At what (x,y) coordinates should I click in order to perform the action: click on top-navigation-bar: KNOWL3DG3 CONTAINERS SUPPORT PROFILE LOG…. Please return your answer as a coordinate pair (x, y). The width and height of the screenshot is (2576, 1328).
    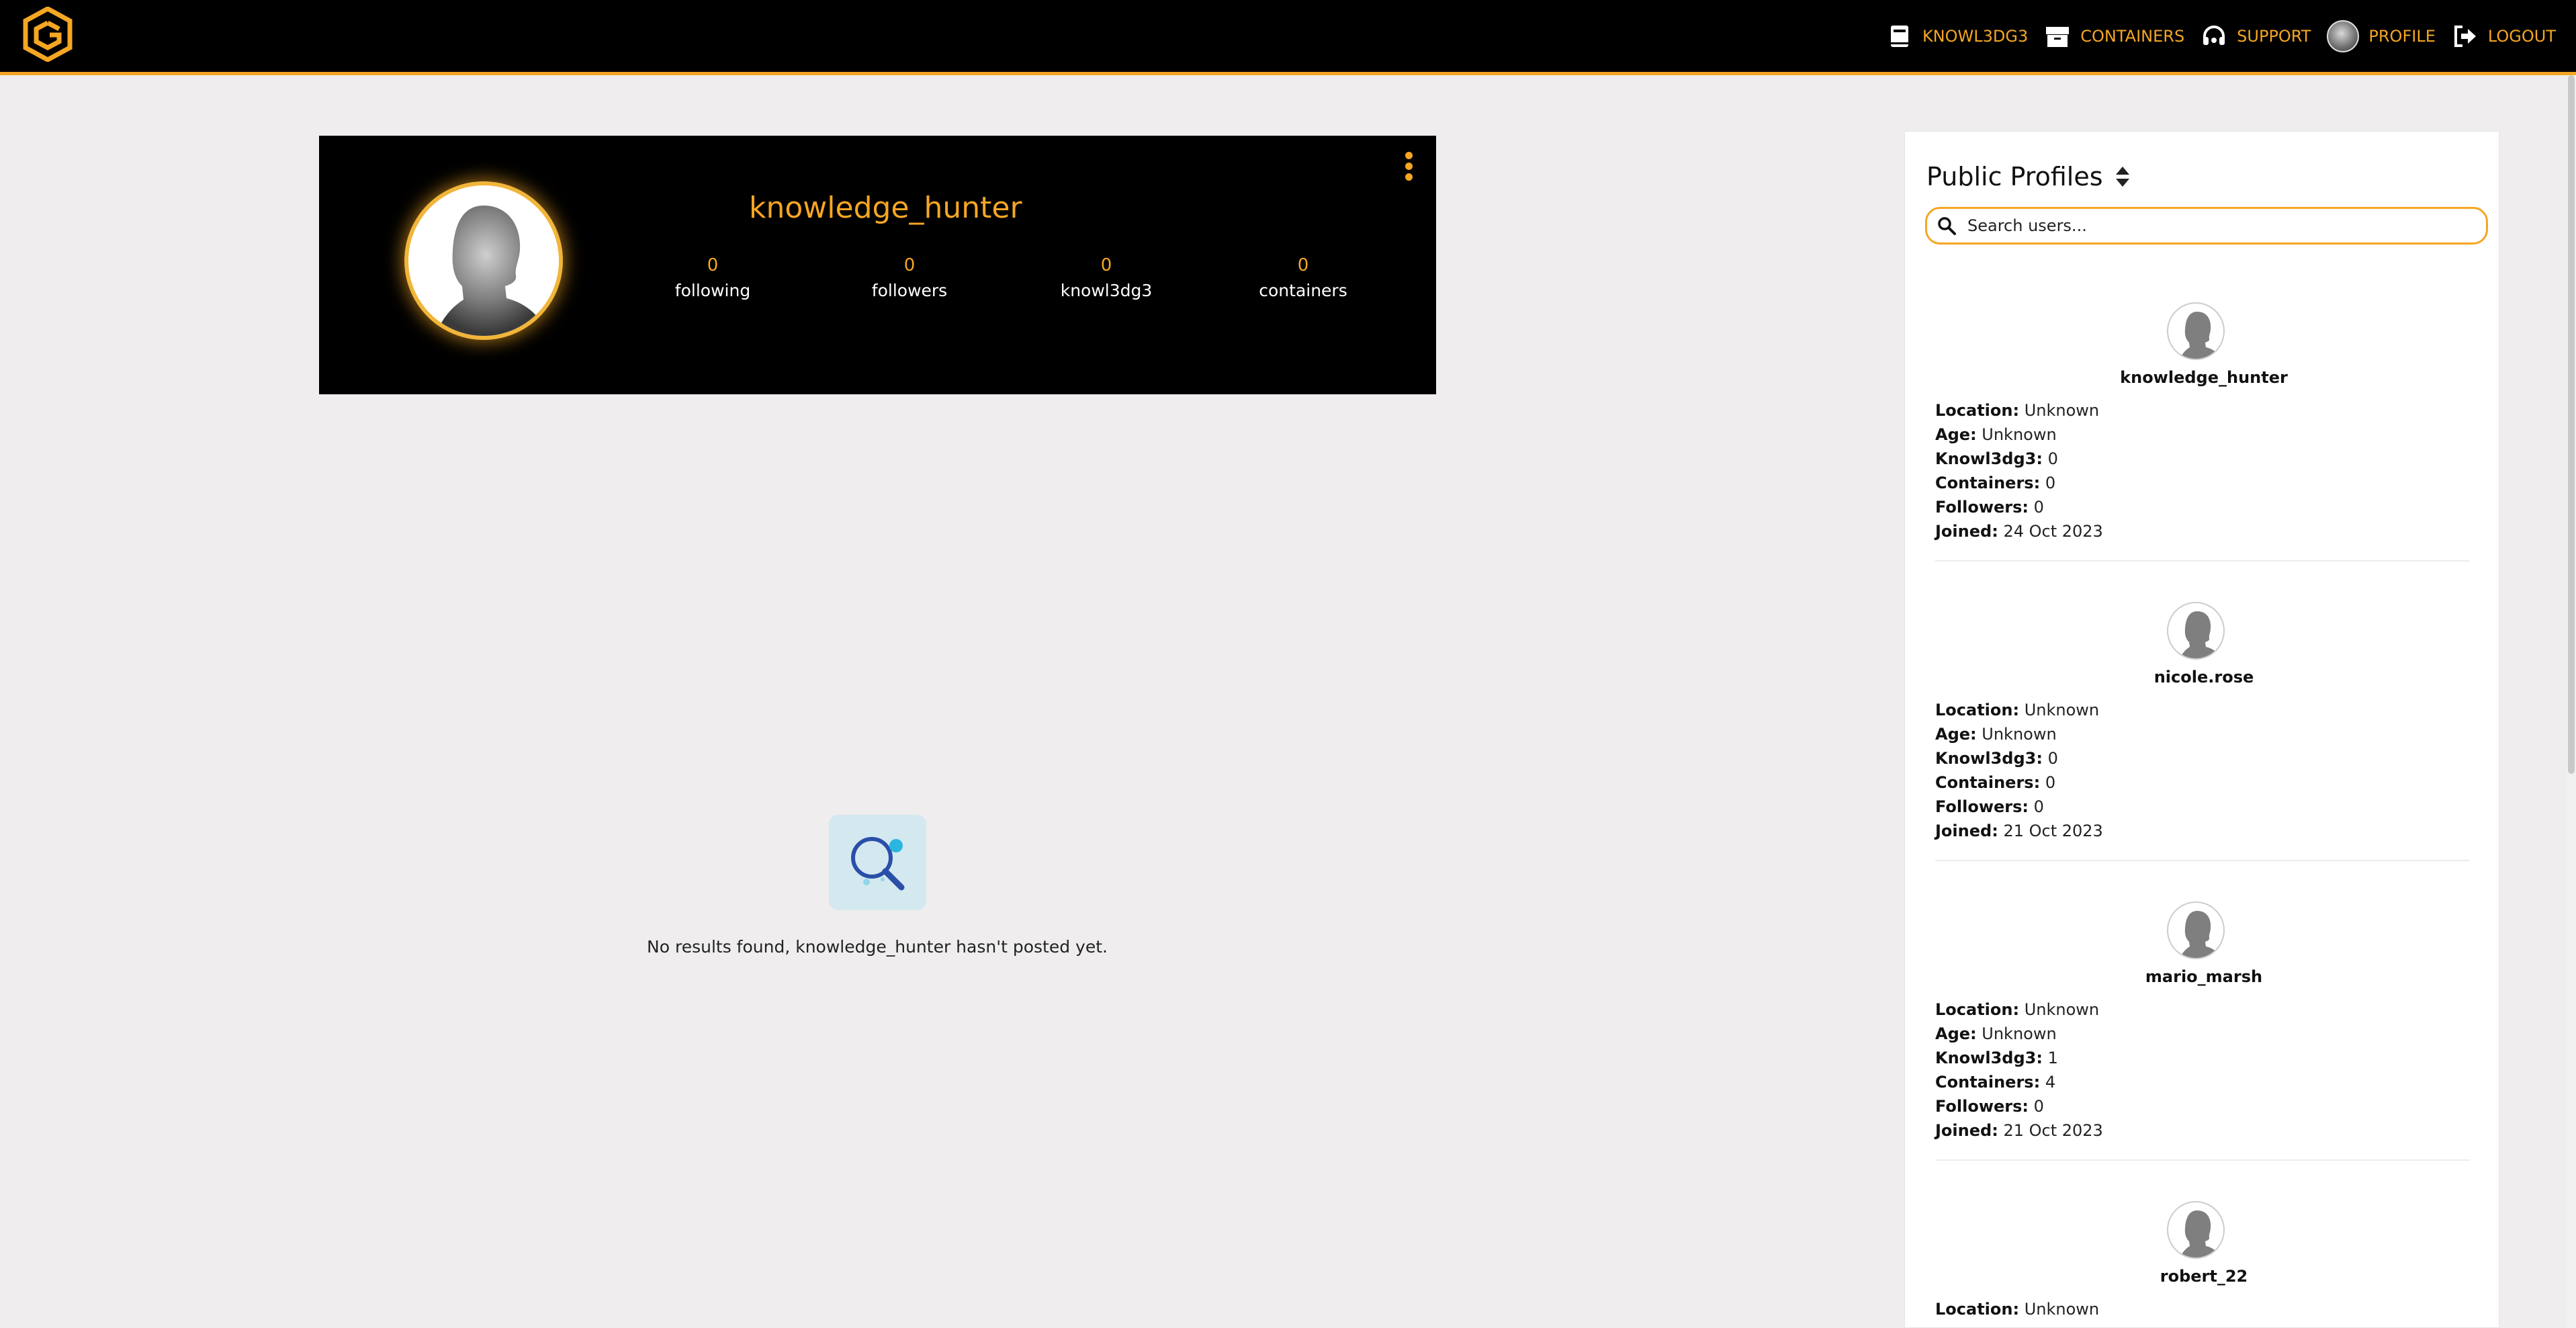
    Looking at the image, I should click on (1288, 37).